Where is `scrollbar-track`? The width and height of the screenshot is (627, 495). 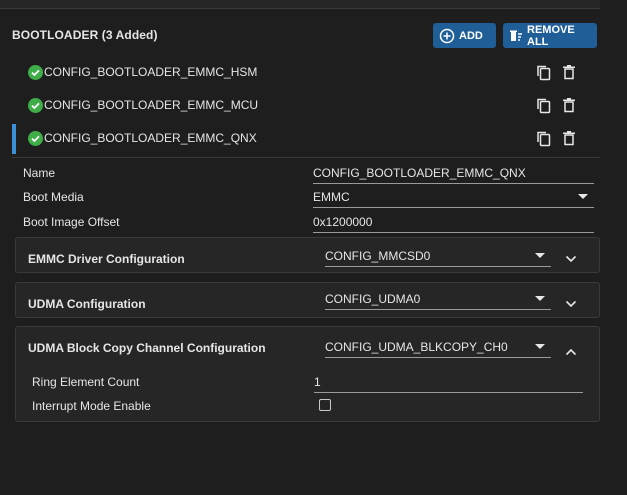
scrollbar-track is located at coordinates (617, 247).